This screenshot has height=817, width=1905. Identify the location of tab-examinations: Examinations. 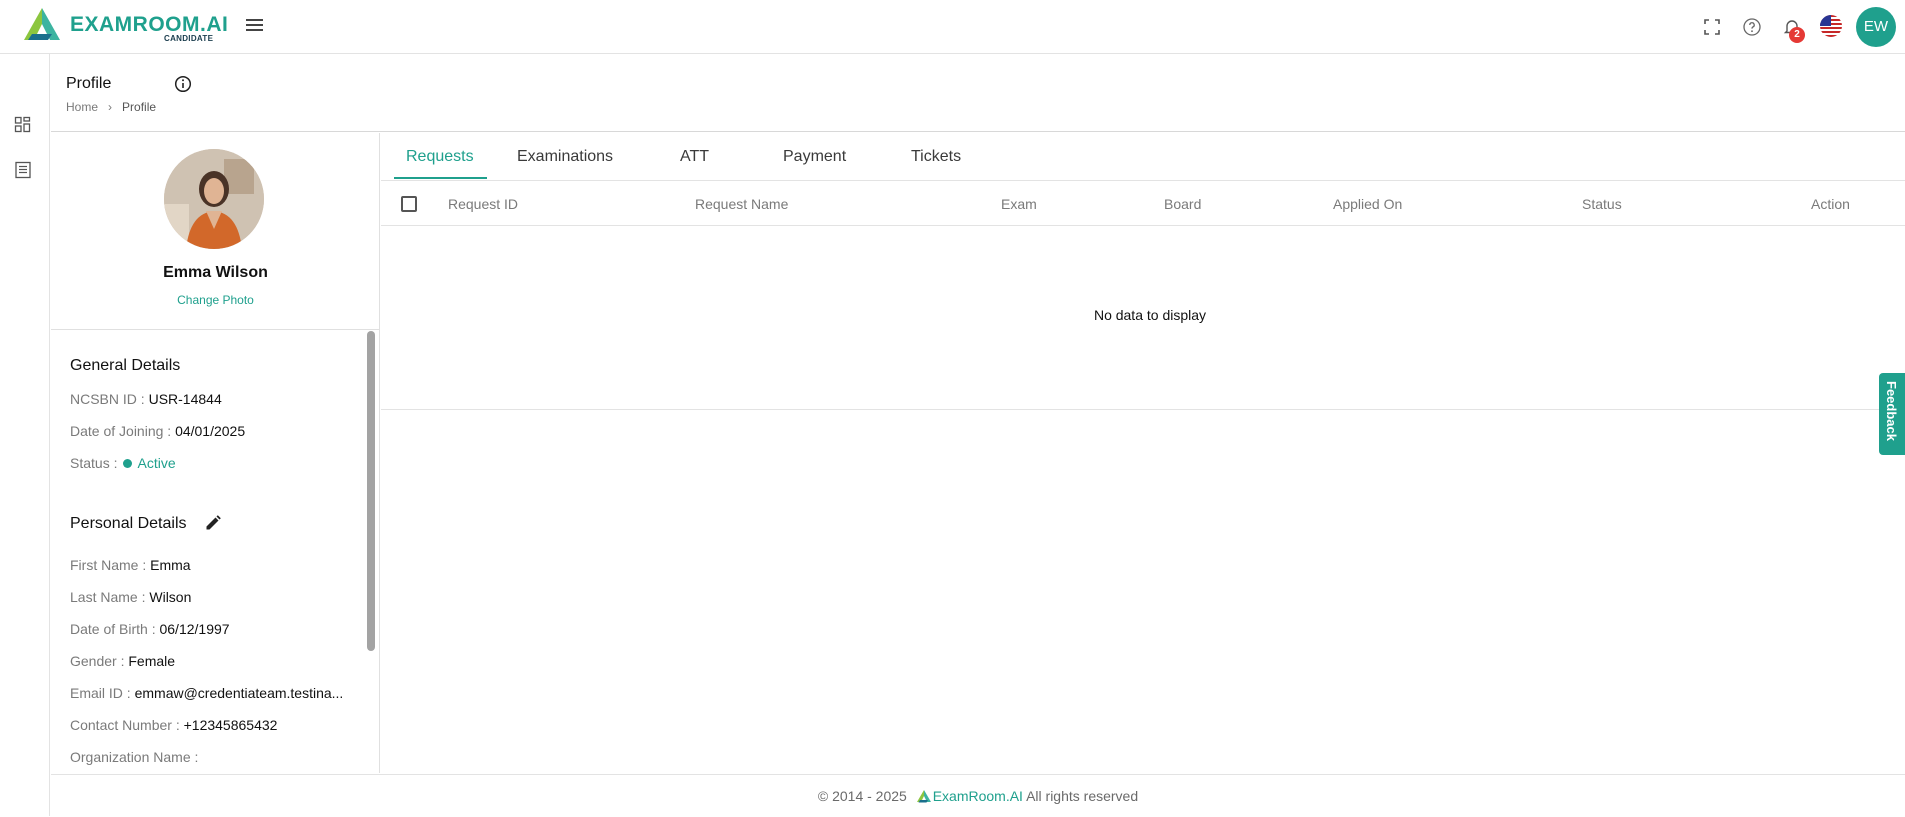
(565, 157).